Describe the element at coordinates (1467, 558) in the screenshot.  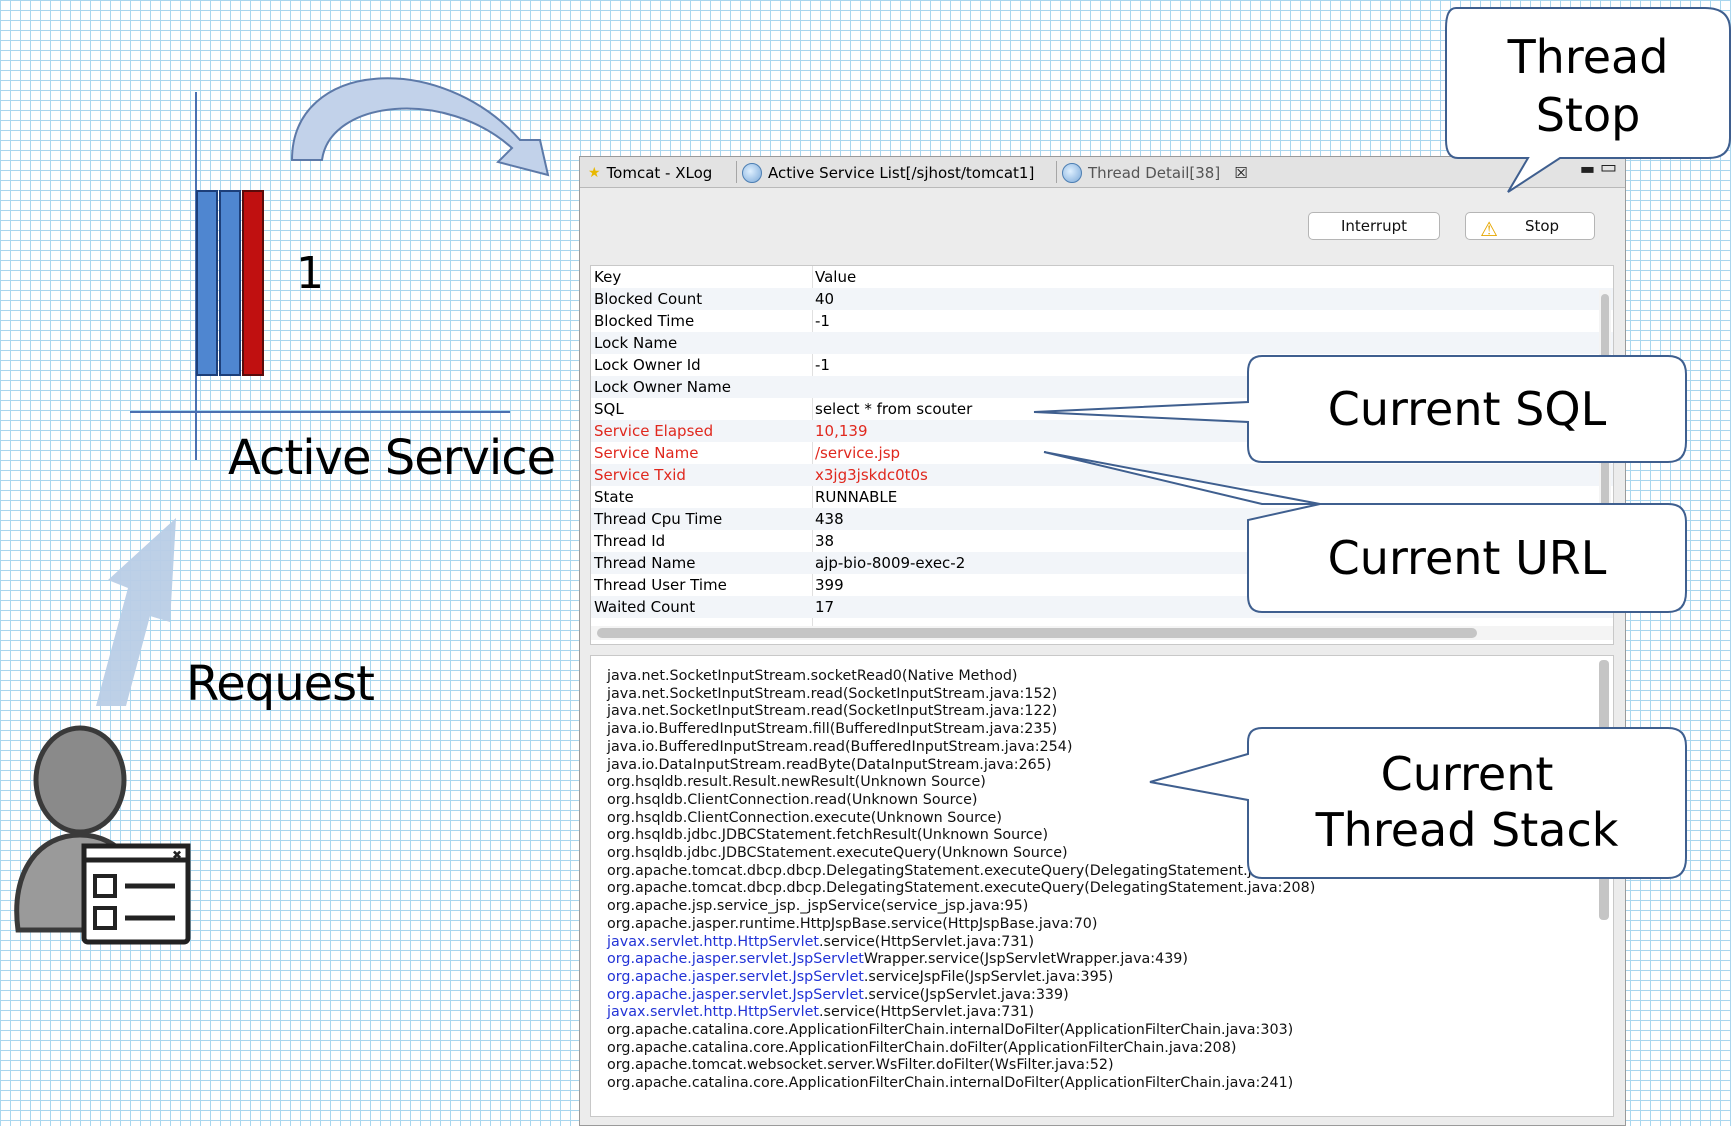
I see `callout-current-url-text: Current URL` at that location.